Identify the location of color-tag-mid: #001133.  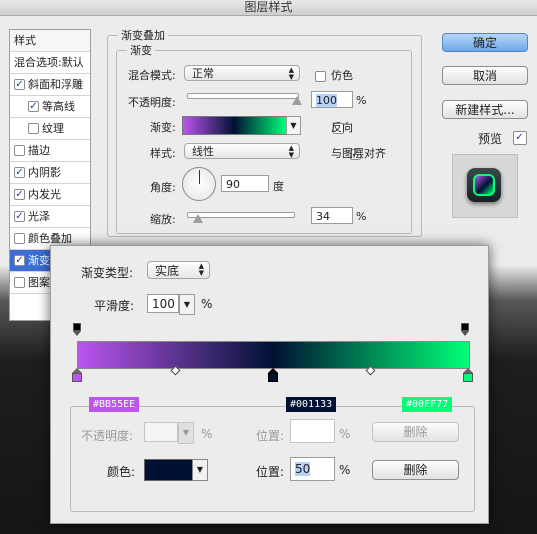
(311, 404).